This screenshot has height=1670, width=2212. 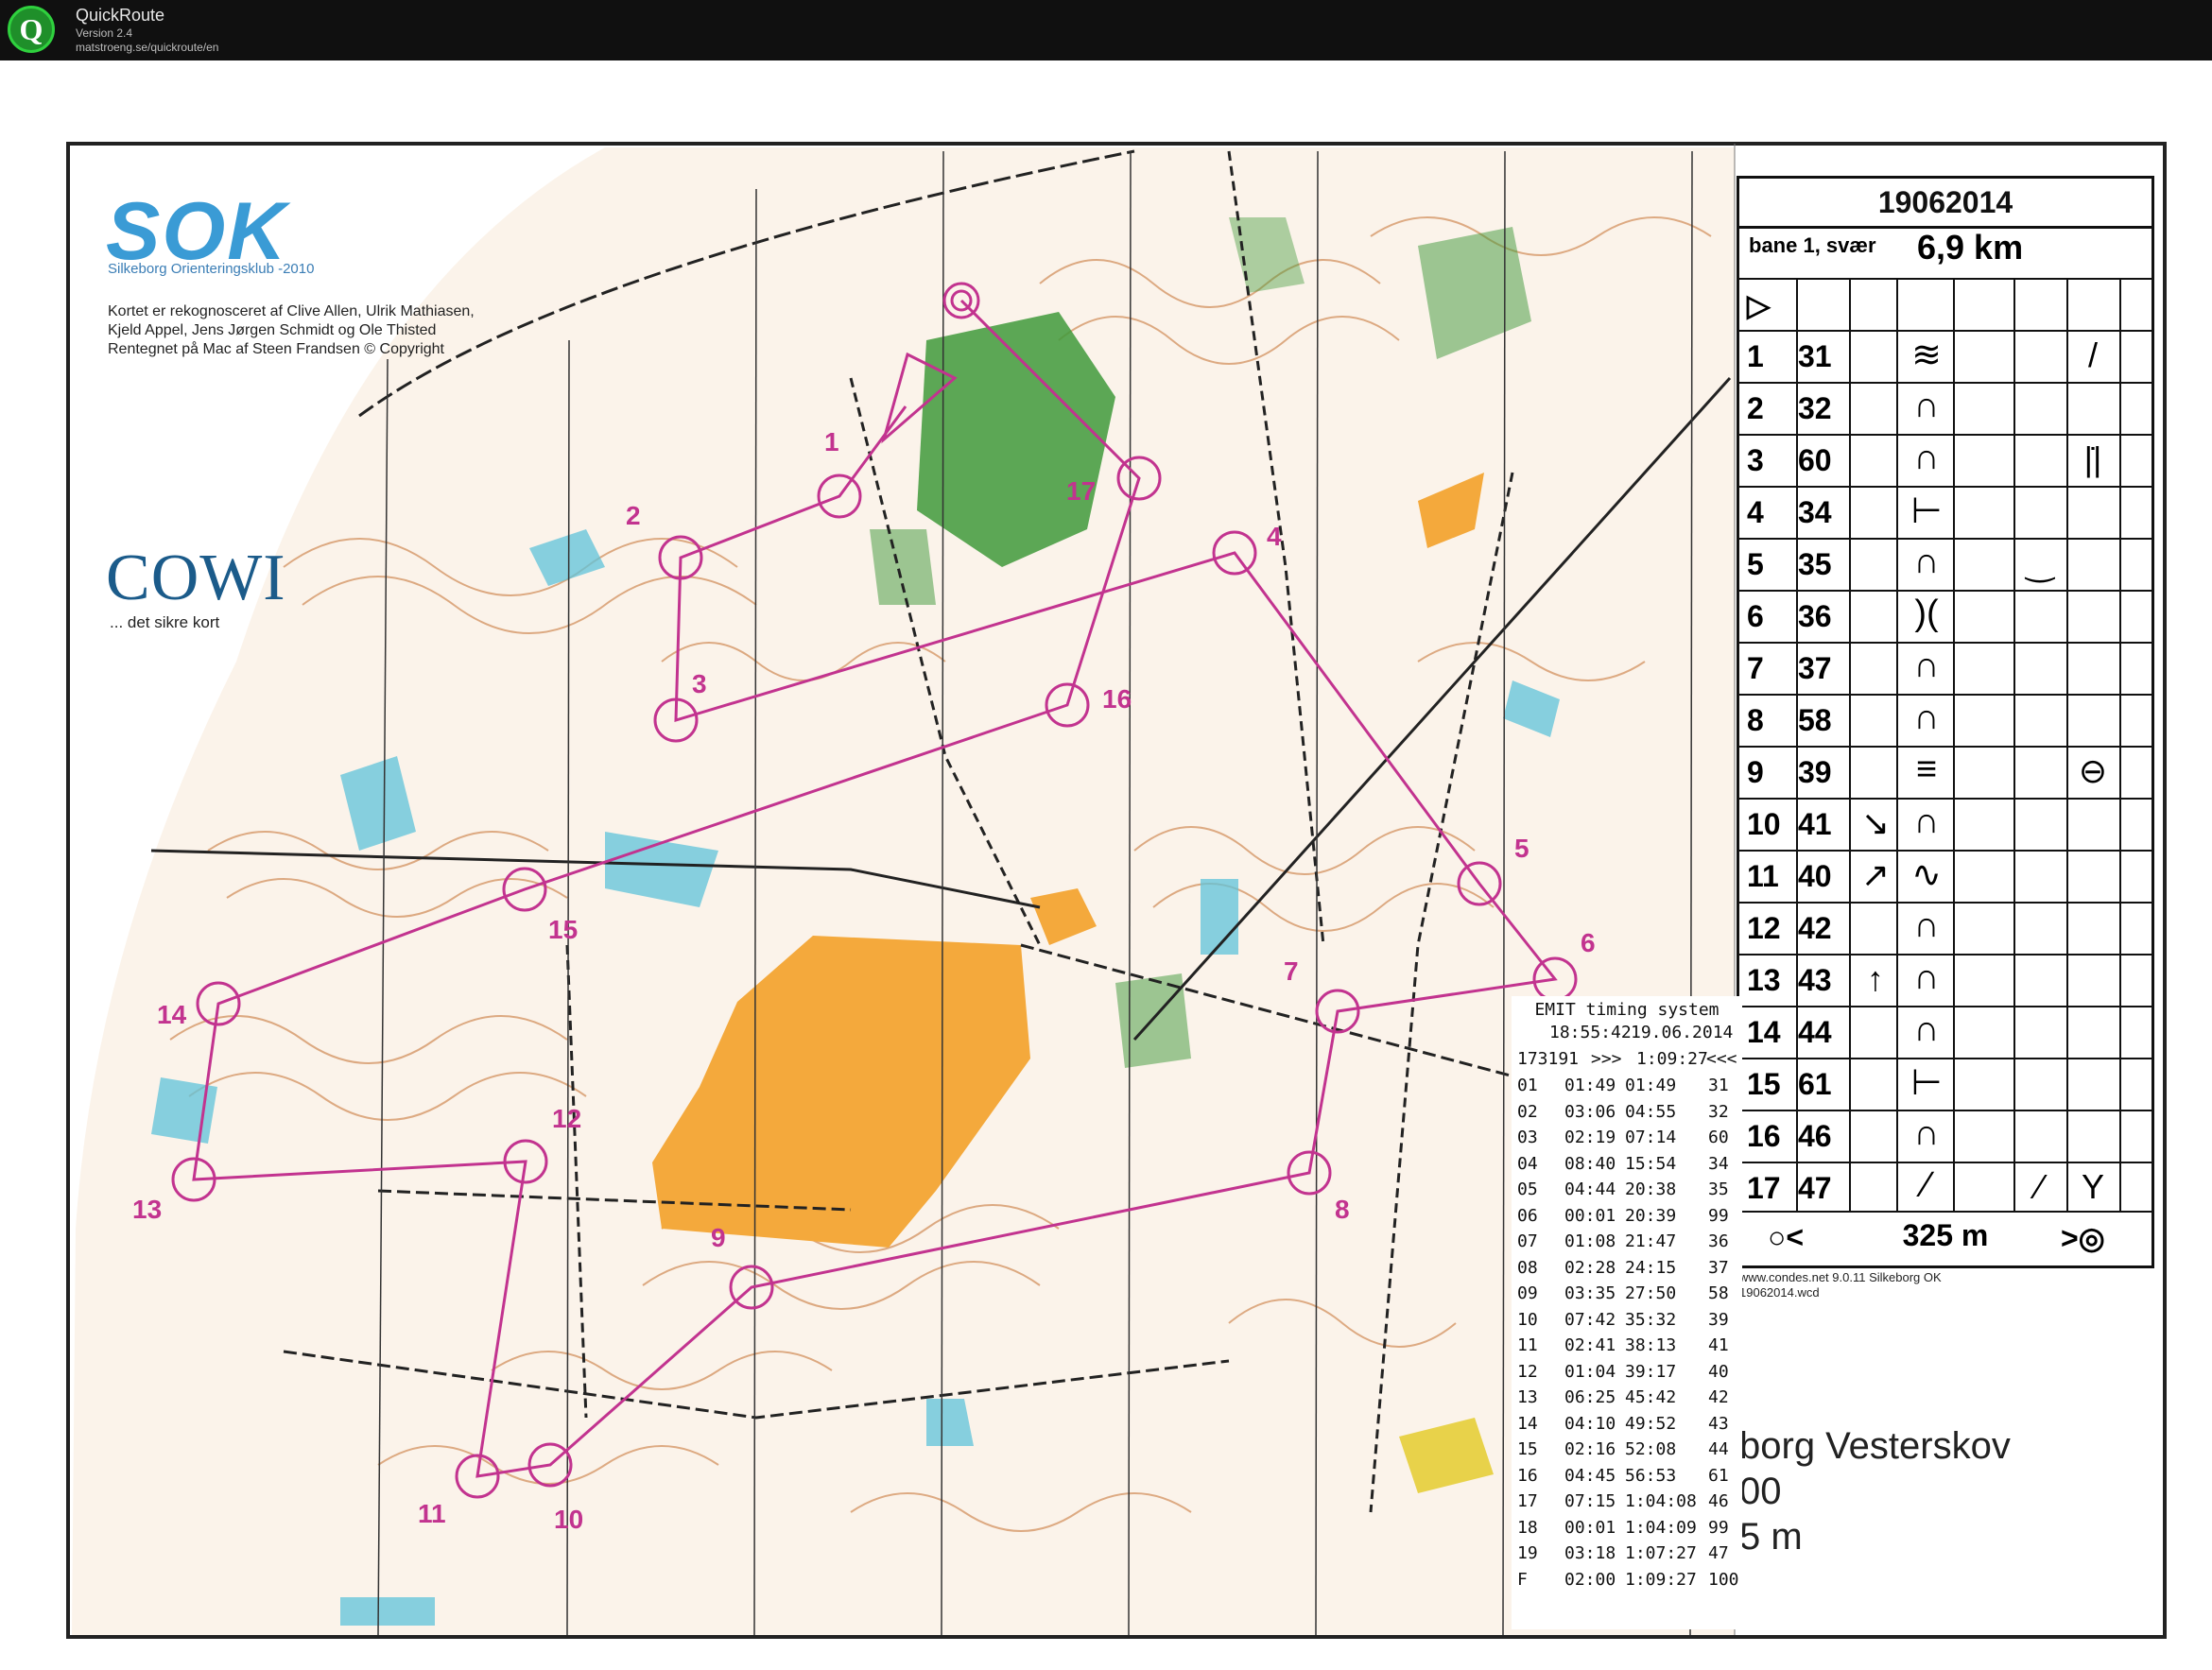 What do you see at coordinates (2039, 1187) in the screenshot?
I see `detail-icon: ⁄` at bounding box center [2039, 1187].